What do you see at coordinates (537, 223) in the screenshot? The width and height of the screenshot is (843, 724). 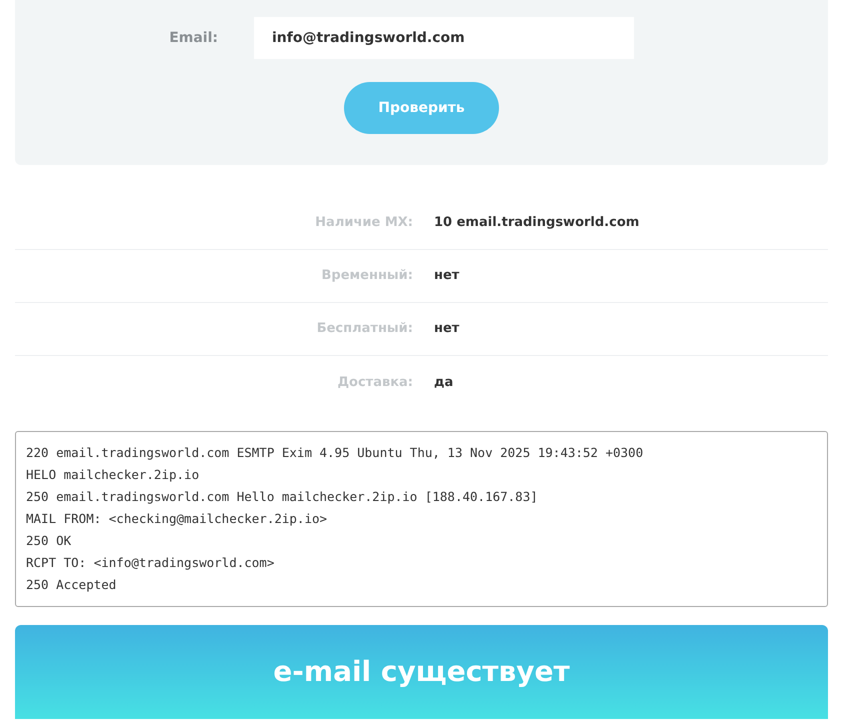 I see `result-value: 10 email.tradingsworld.com` at bounding box center [537, 223].